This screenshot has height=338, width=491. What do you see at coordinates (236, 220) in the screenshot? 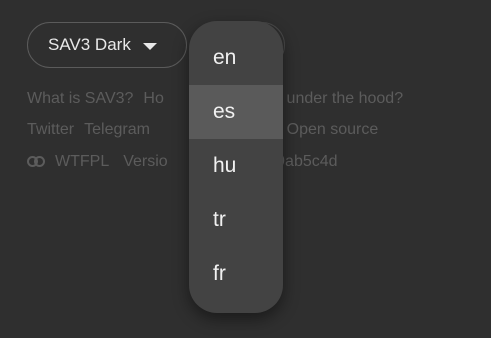
I see `language-option-tr: tr` at bounding box center [236, 220].